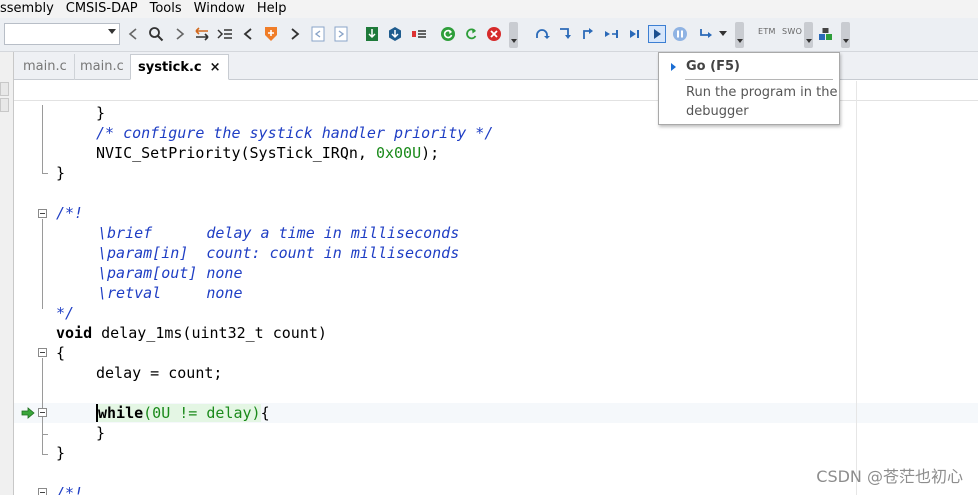 The image size is (978, 495). What do you see at coordinates (762, 102) in the screenshot?
I see `tooltip-description: Run the program in the debugger` at bounding box center [762, 102].